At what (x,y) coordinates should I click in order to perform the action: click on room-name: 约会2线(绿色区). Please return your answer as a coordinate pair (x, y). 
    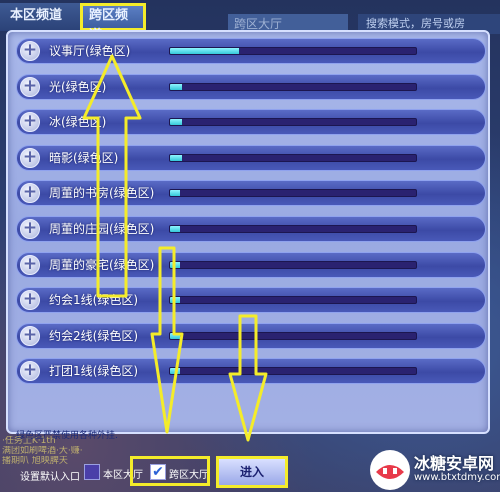
    Looking at the image, I should click on (93, 335).